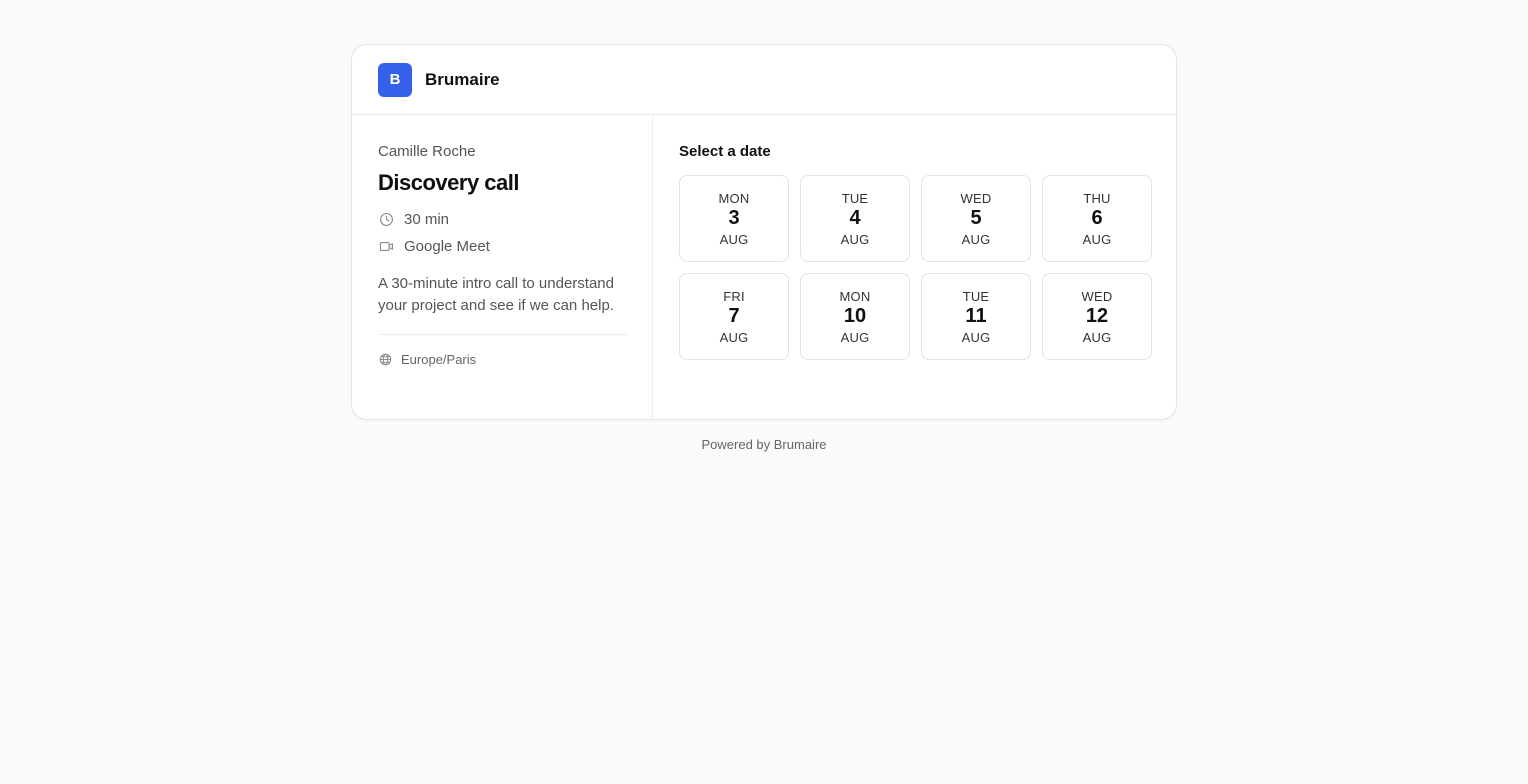 The width and height of the screenshot is (1528, 784). Describe the element at coordinates (502, 246) in the screenshot. I see `location-row: Google Meet` at that location.